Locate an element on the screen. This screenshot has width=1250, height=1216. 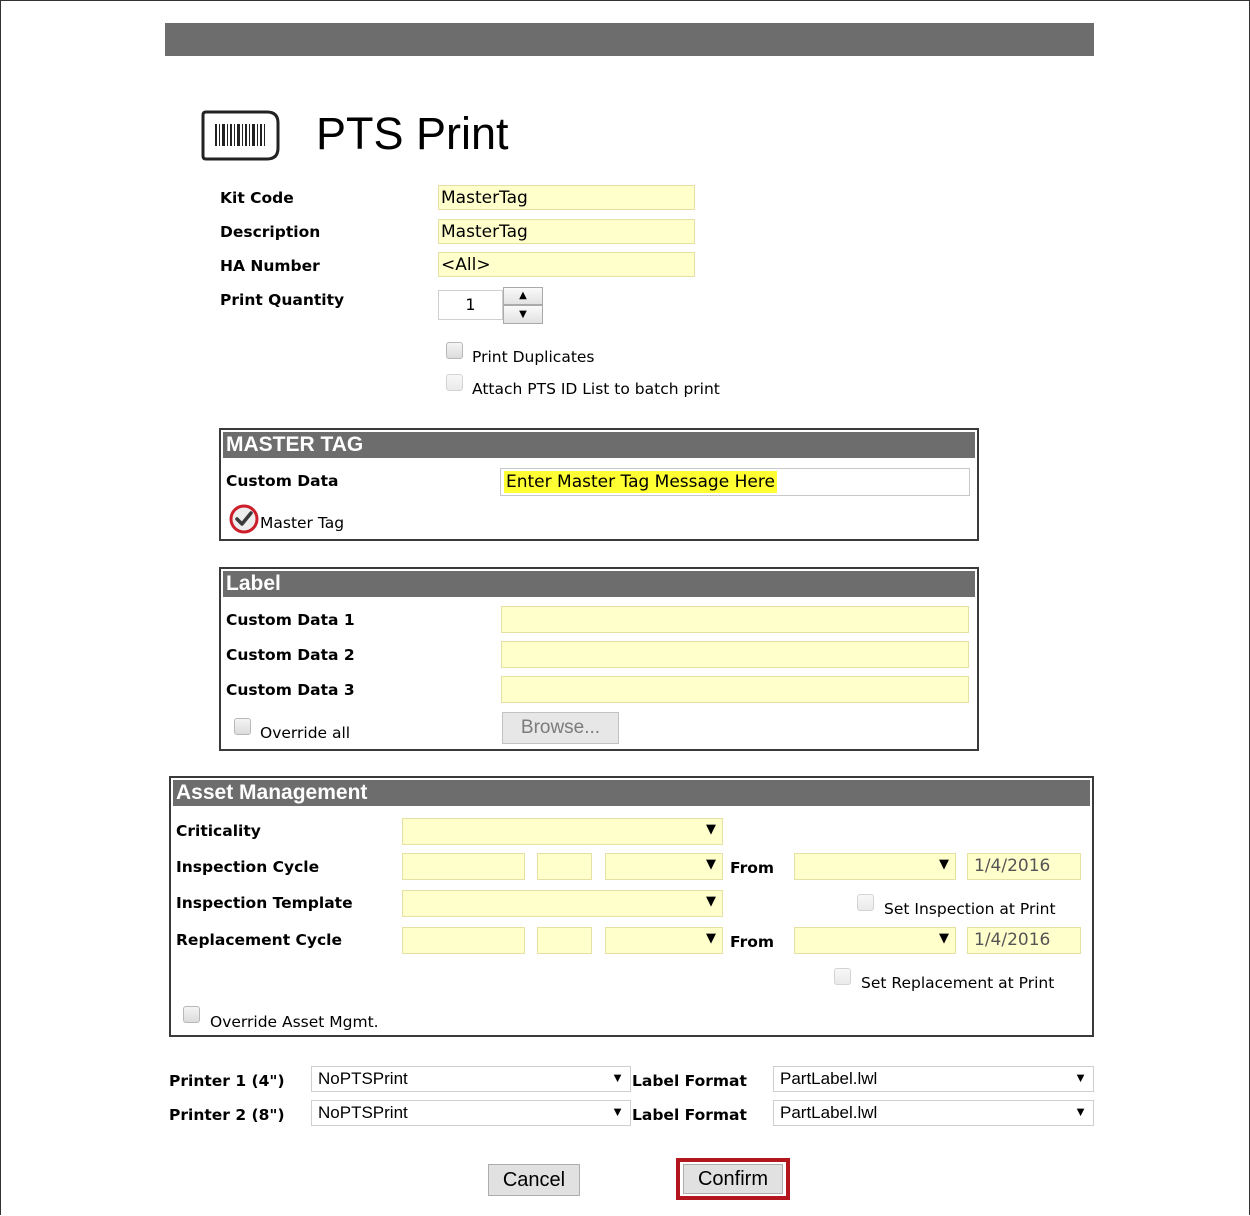
custom-data-2-label: Custom Data 2 is located at coordinates (290, 655).